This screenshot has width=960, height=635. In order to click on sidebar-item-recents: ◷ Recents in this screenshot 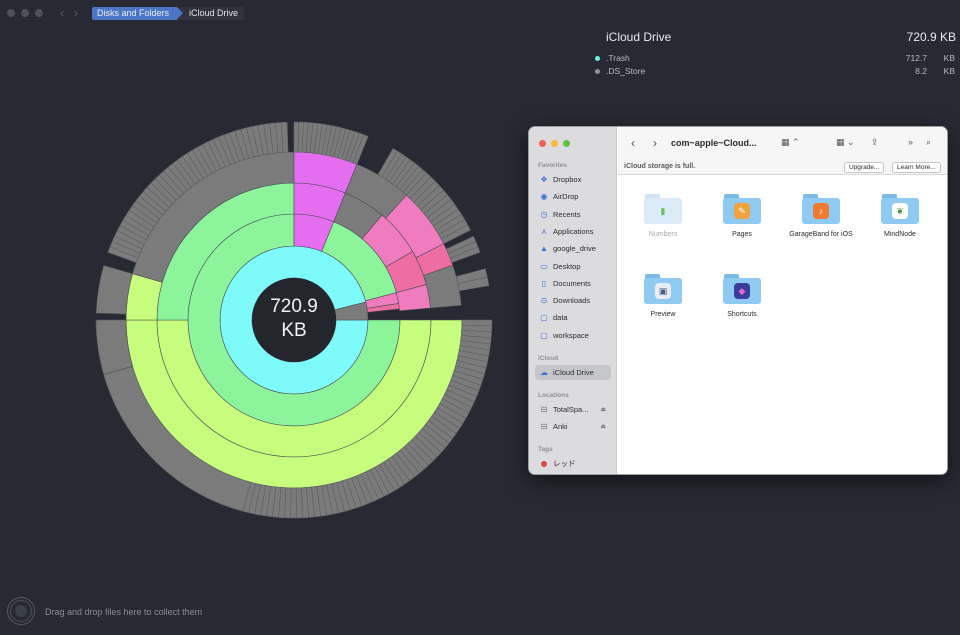, I will do `click(573, 214)`.